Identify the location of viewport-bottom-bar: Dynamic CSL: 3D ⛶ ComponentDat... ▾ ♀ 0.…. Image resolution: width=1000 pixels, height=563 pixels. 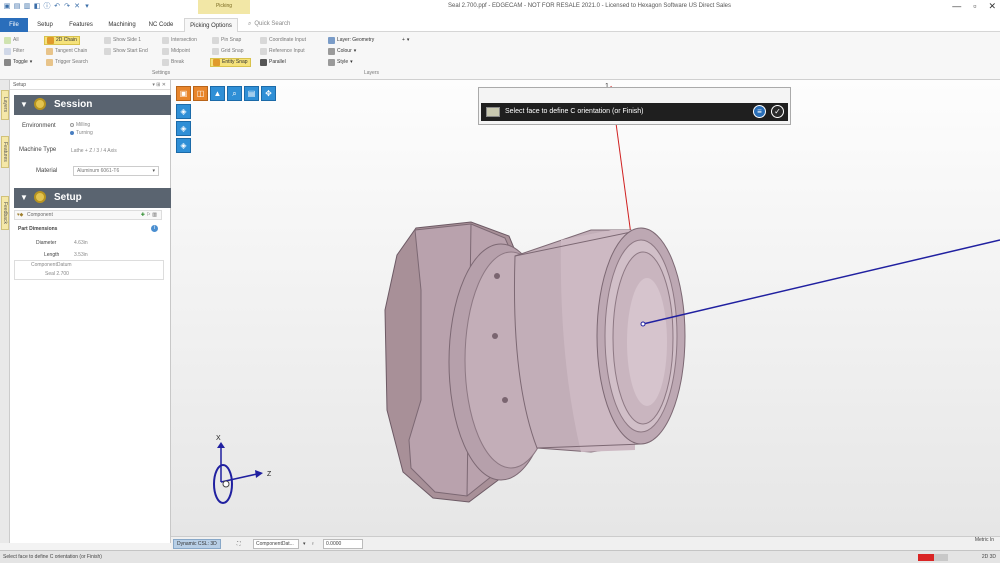
(585, 543).